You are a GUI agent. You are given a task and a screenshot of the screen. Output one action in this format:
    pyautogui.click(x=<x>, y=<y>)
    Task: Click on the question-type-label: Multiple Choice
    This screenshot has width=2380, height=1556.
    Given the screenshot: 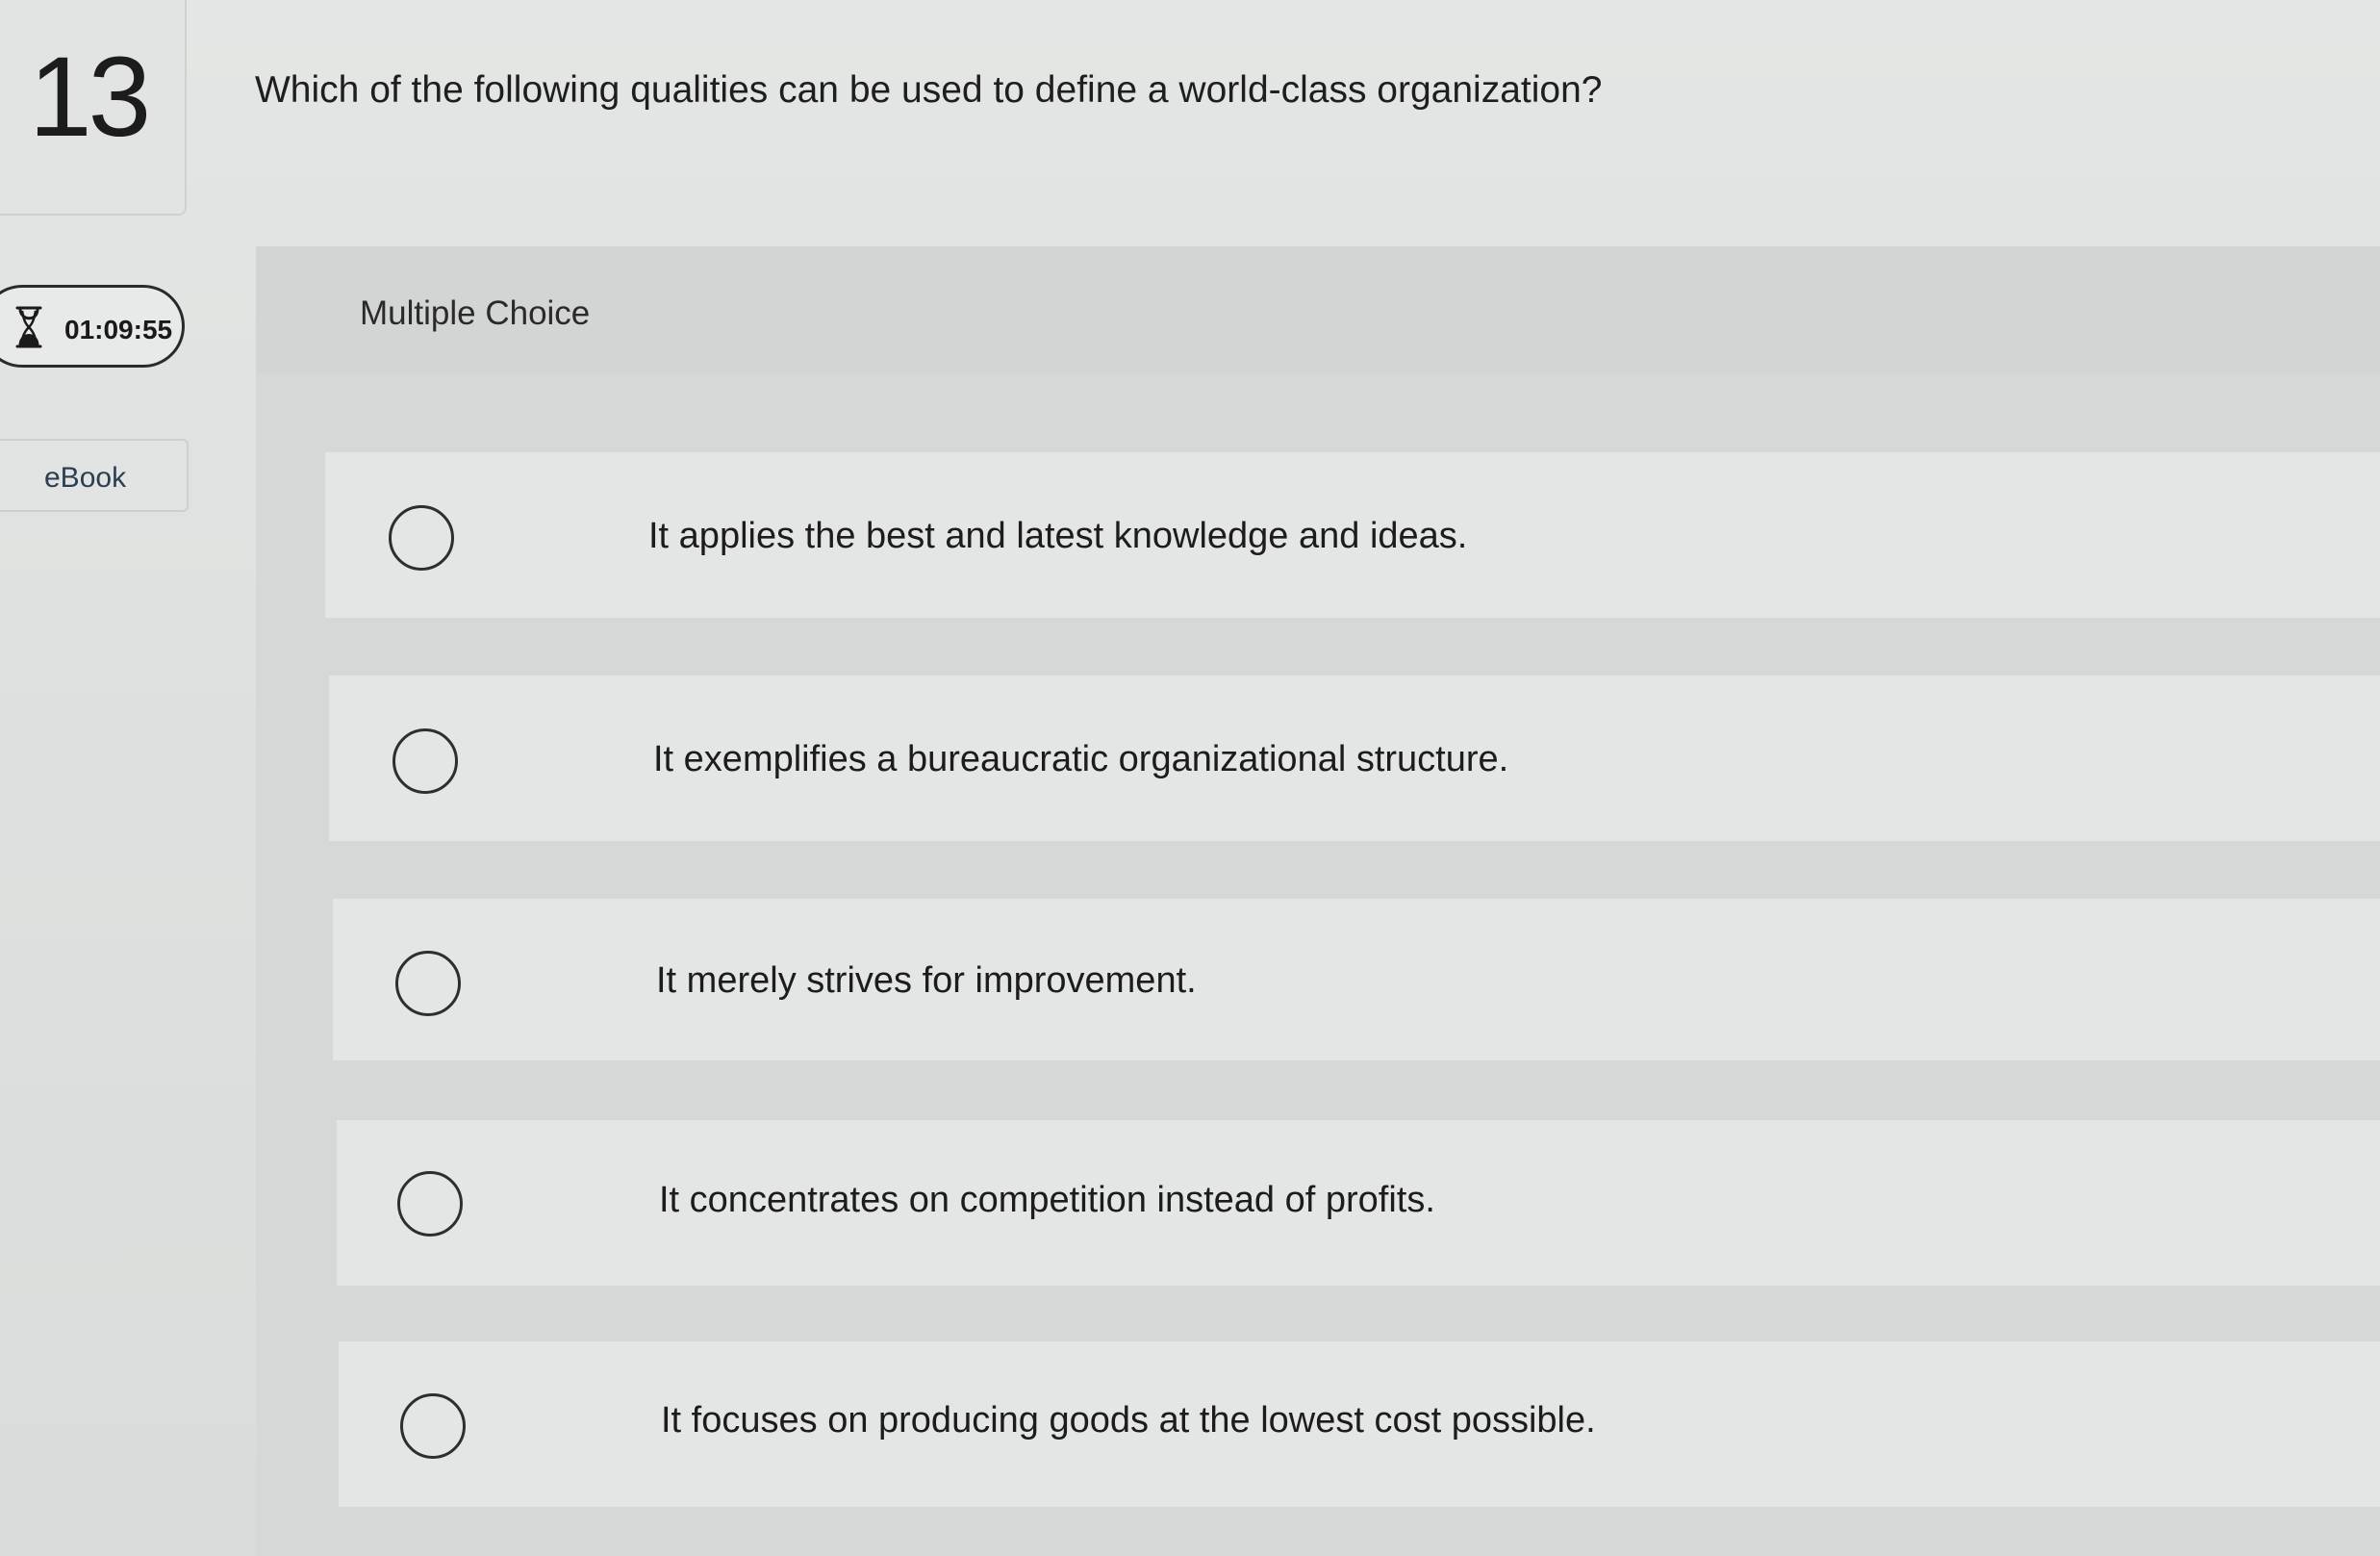 What is the action you would take?
    pyautogui.click(x=476, y=313)
    